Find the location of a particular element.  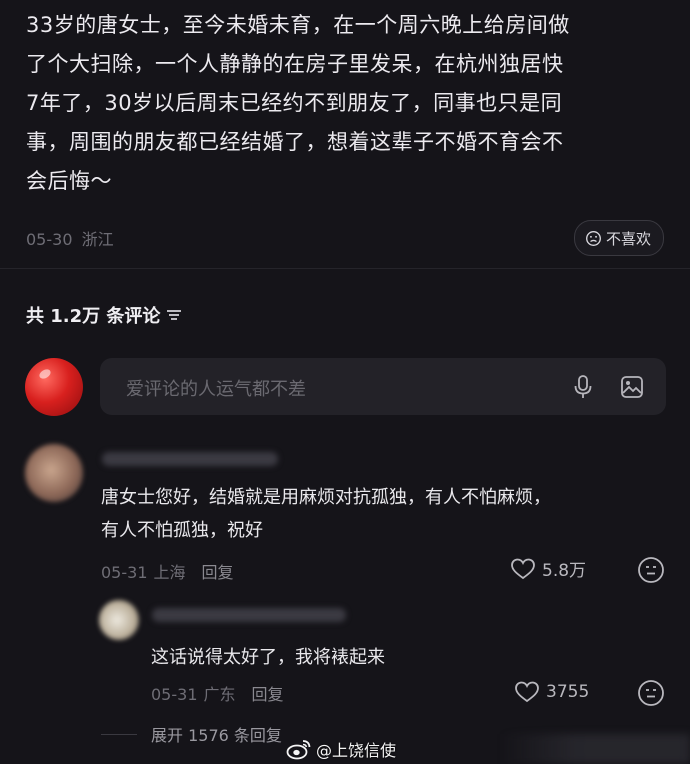

watermark: @上饶信使 is located at coordinates (341, 749).